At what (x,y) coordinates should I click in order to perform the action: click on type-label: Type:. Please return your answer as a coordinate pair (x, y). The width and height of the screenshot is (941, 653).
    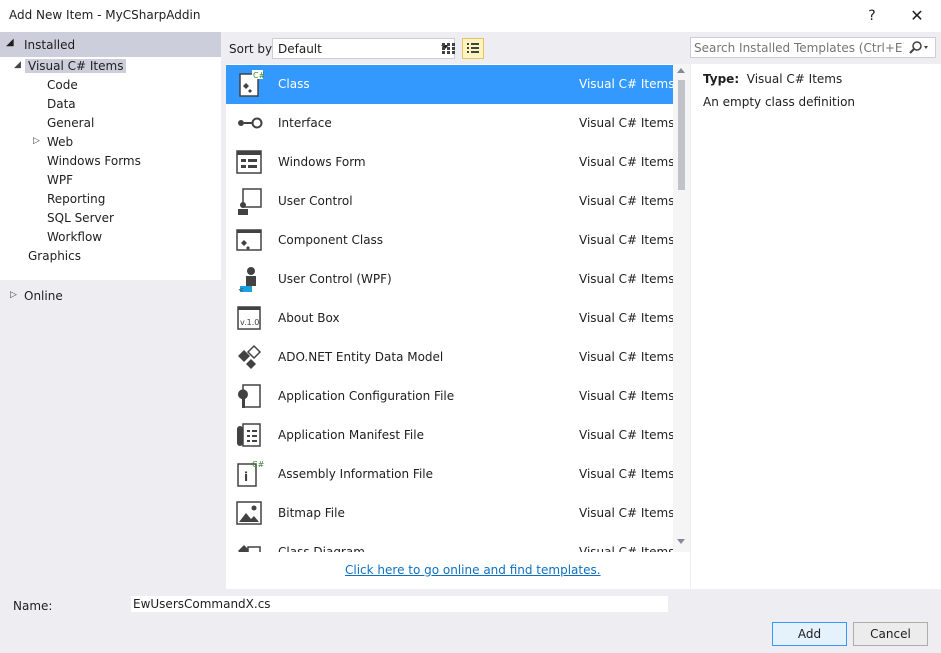
    Looking at the image, I should click on (721, 79).